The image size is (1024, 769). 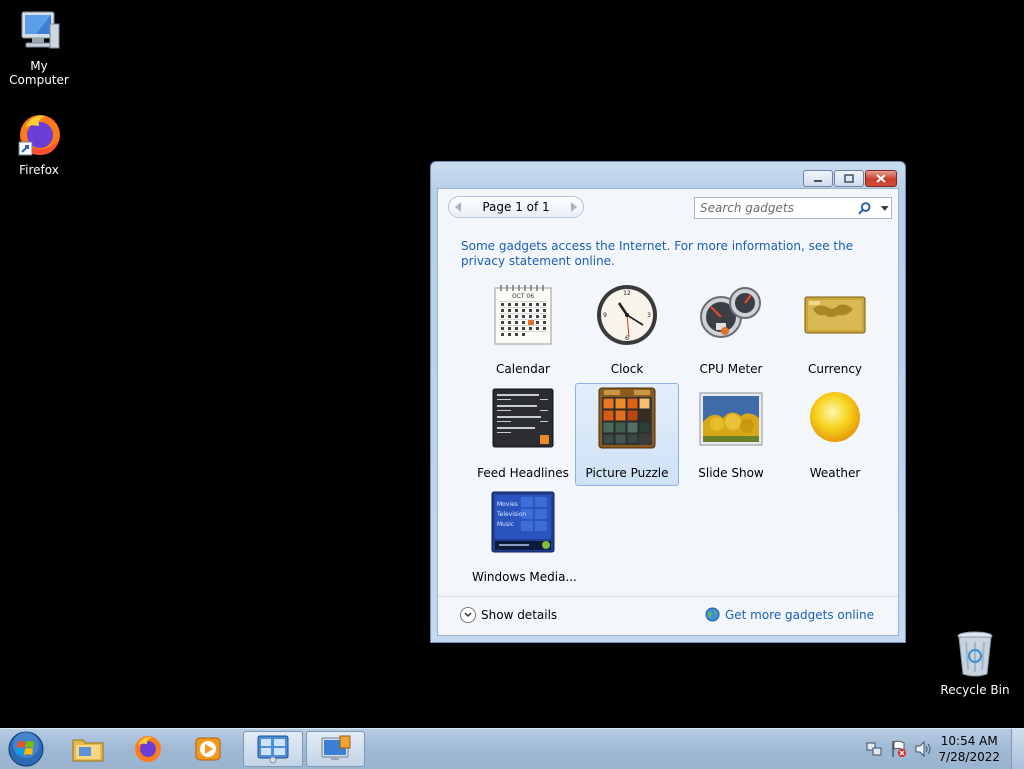 I want to click on show-details-toggle: Show details, so click(x=508, y=615).